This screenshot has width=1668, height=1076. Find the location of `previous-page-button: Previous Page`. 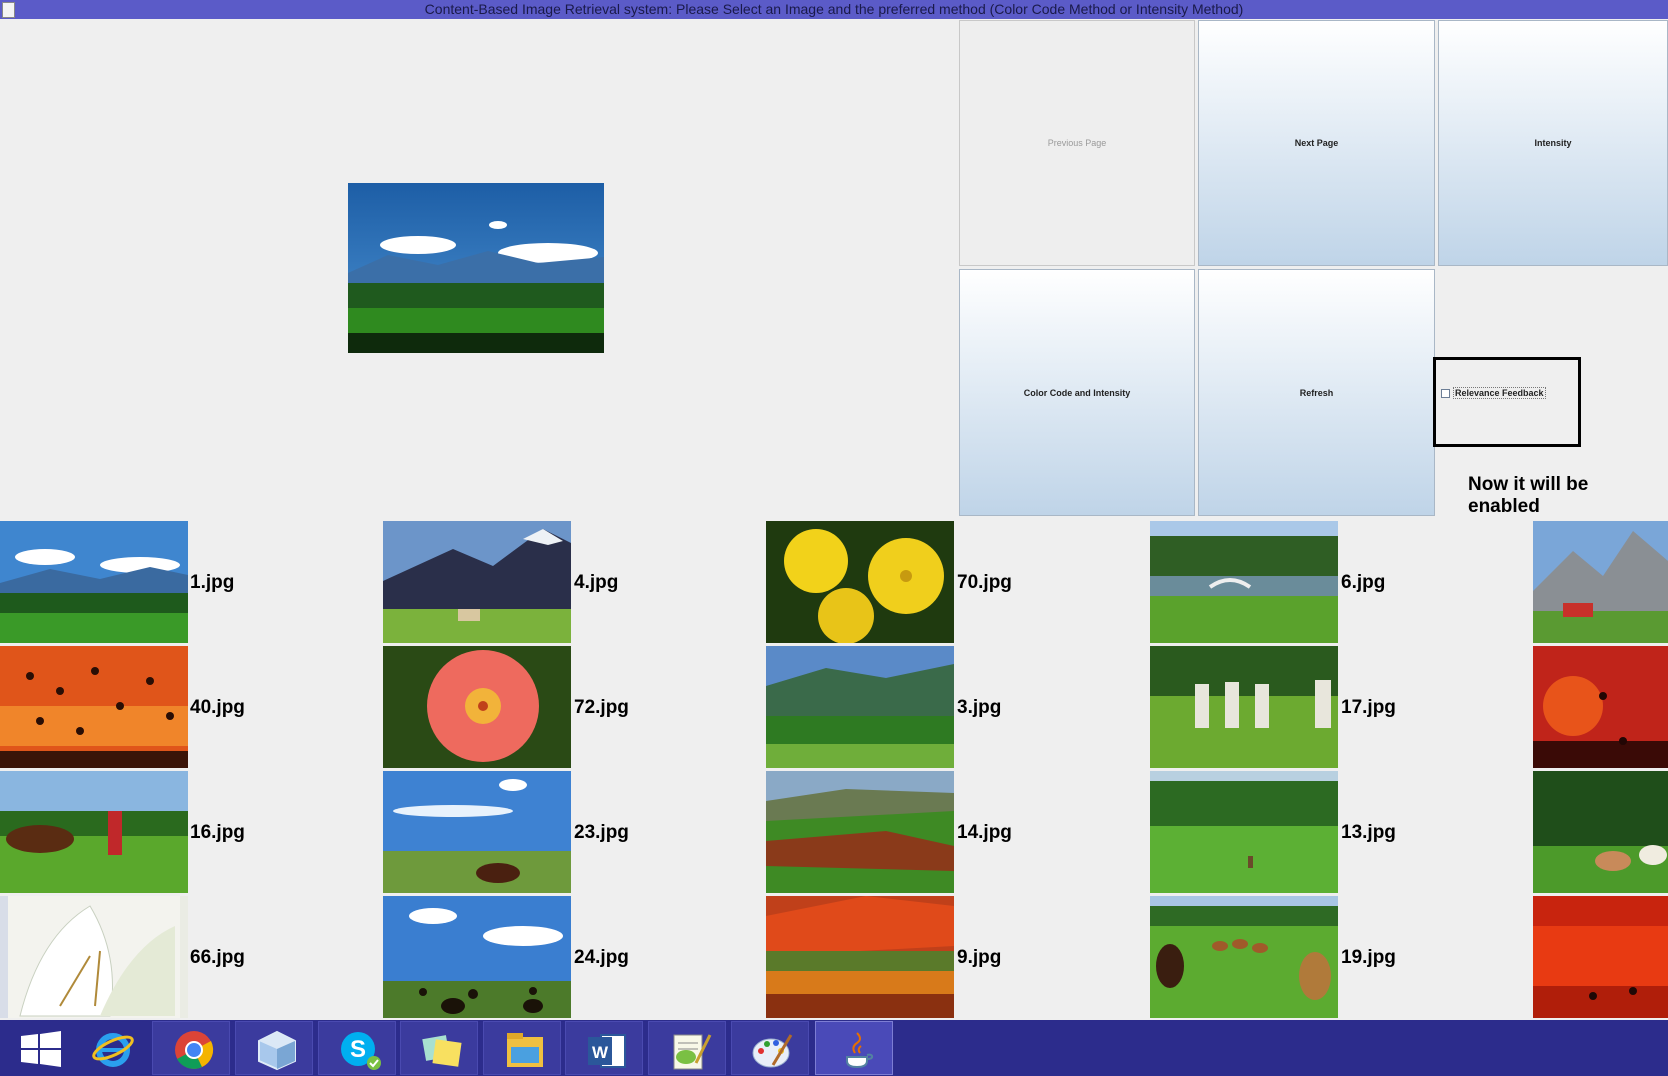

previous-page-button: Previous Page is located at coordinates (1077, 143).